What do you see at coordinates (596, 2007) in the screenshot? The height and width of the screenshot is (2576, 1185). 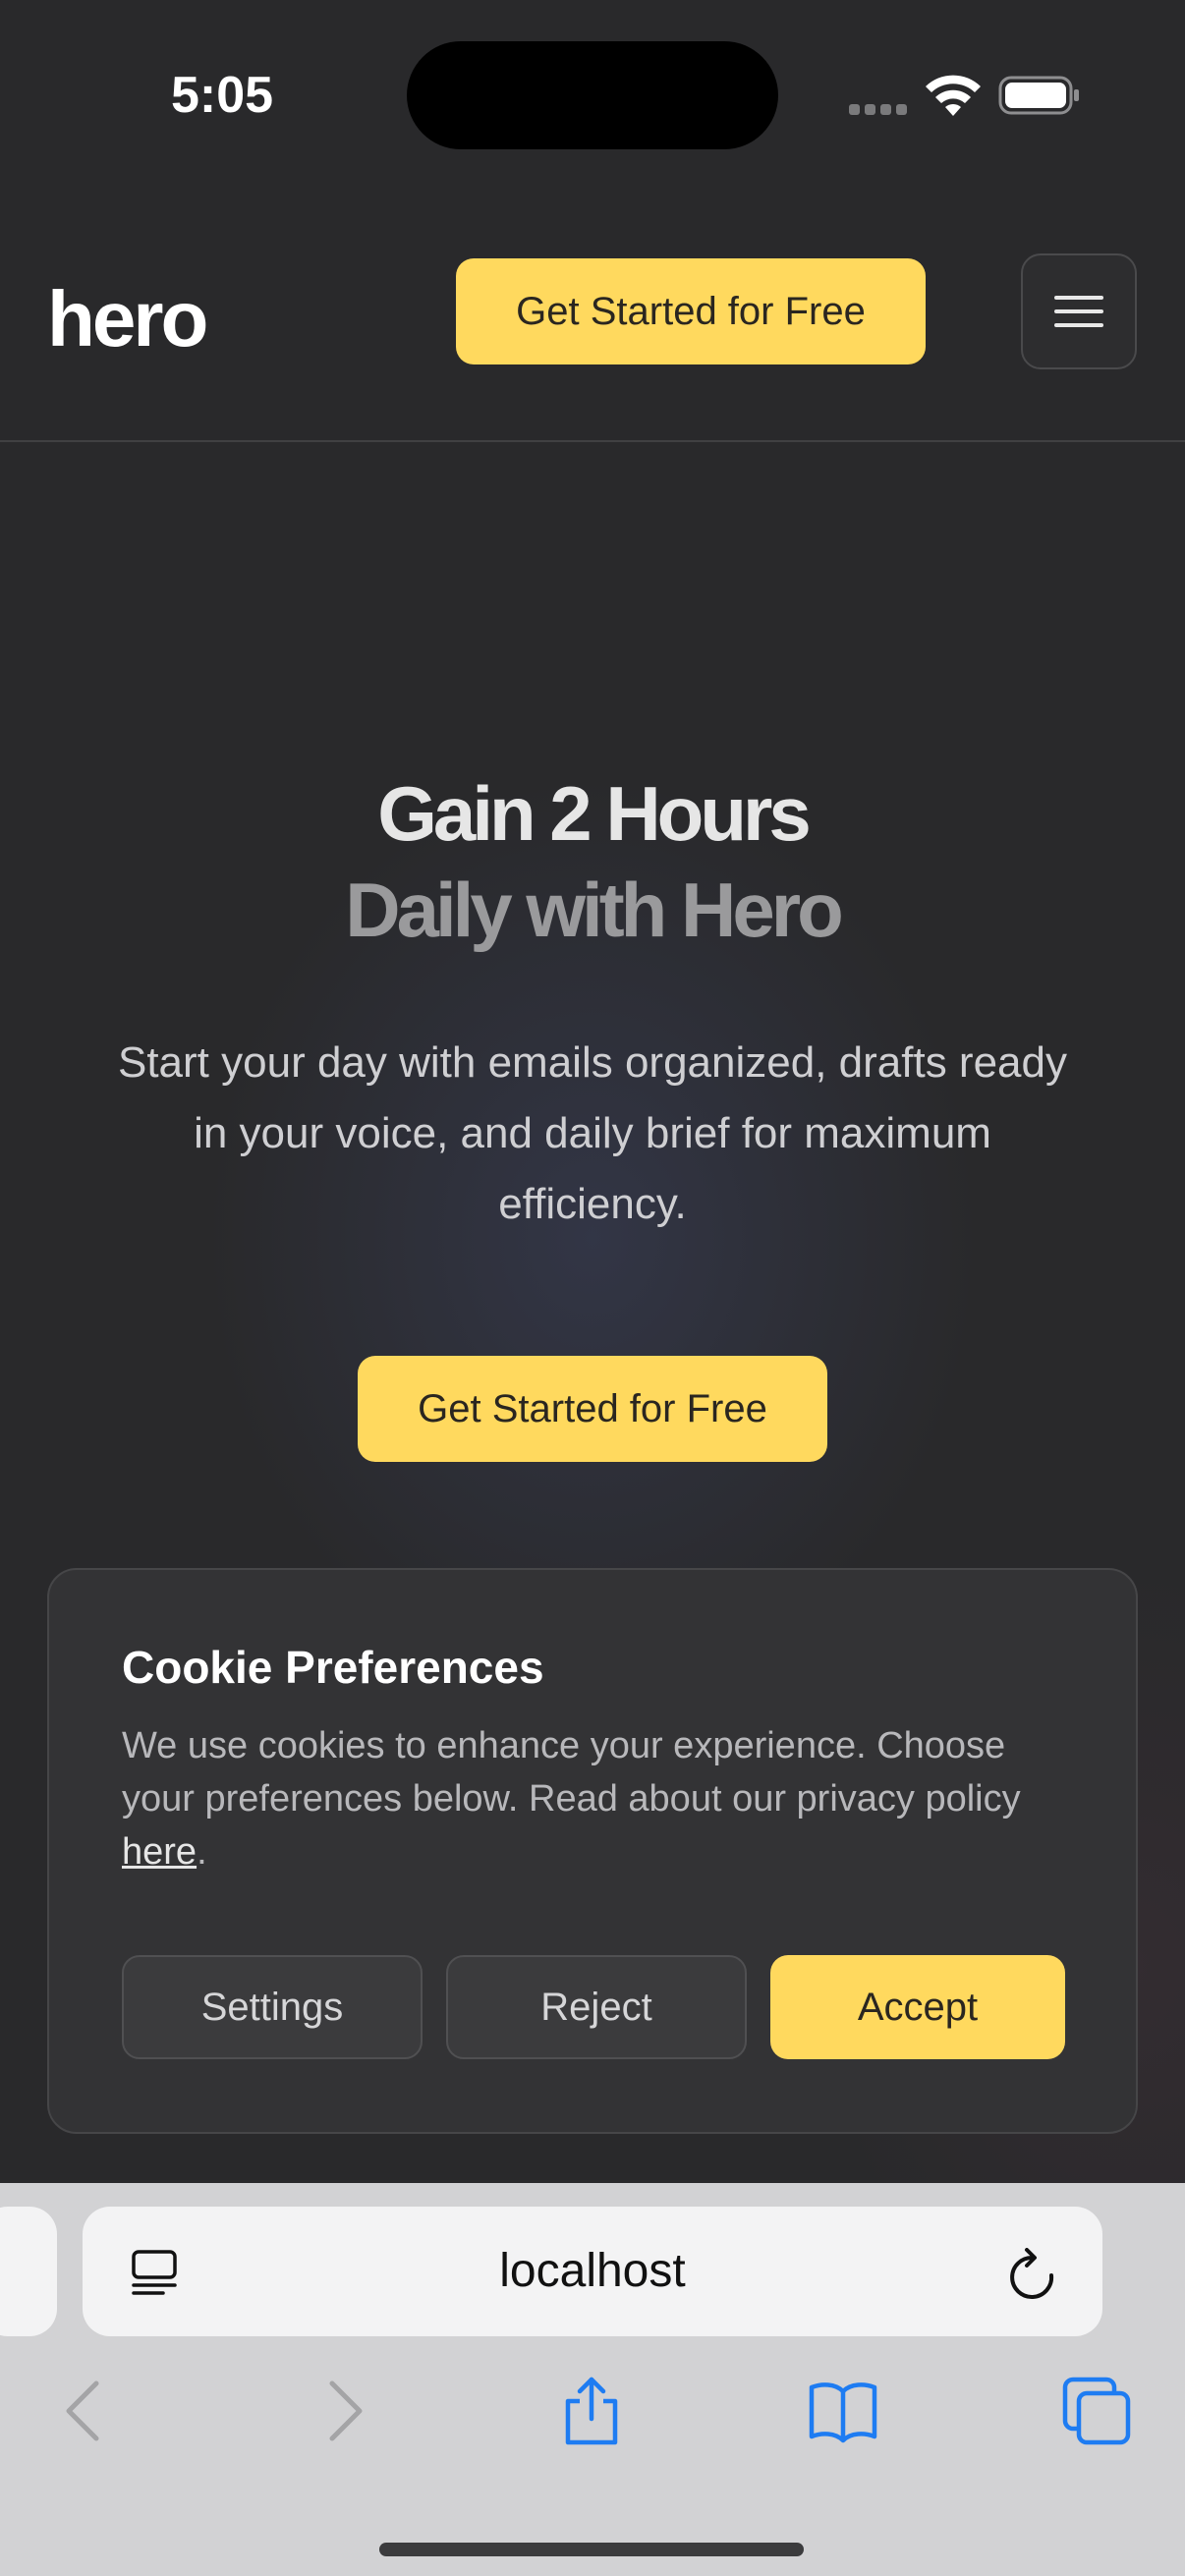 I see `cookie-reject-button: Reject` at bounding box center [596, 2007].